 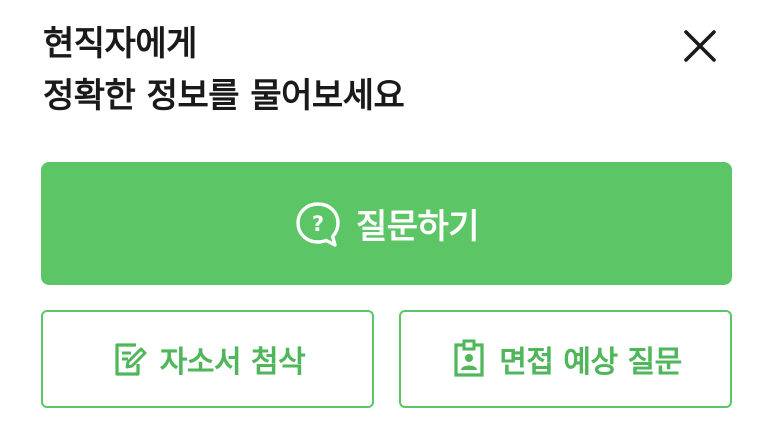 I want to click on sheet-title: 현직자에게 정확한 정보를 물어보세요, so click(x=224, y=70).